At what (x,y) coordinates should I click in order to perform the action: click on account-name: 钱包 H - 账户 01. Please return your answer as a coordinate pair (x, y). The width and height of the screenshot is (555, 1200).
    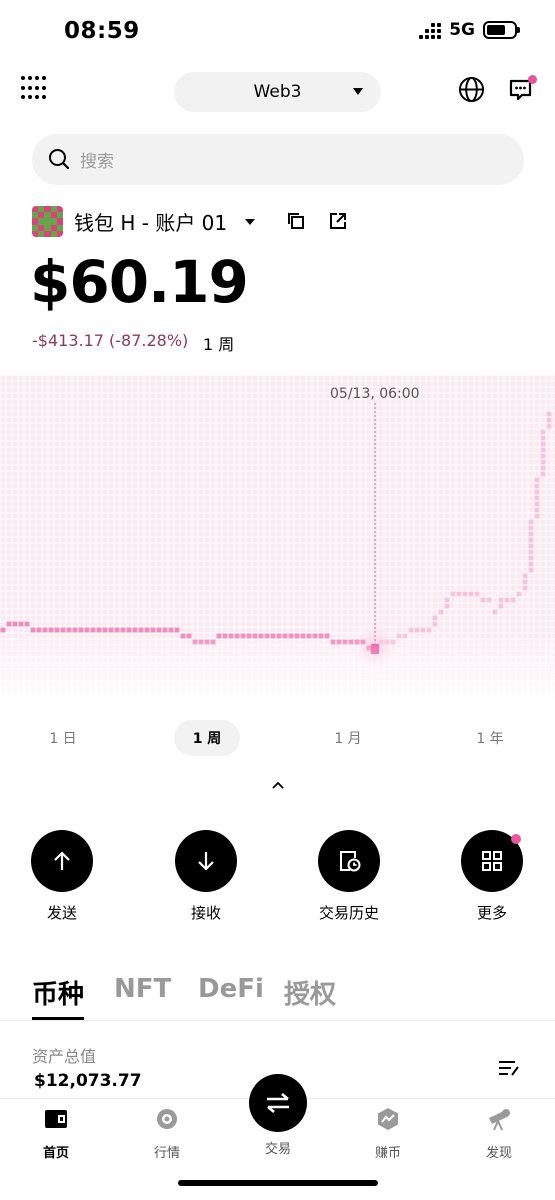
    Looking at the image, I should click on (150, 221).